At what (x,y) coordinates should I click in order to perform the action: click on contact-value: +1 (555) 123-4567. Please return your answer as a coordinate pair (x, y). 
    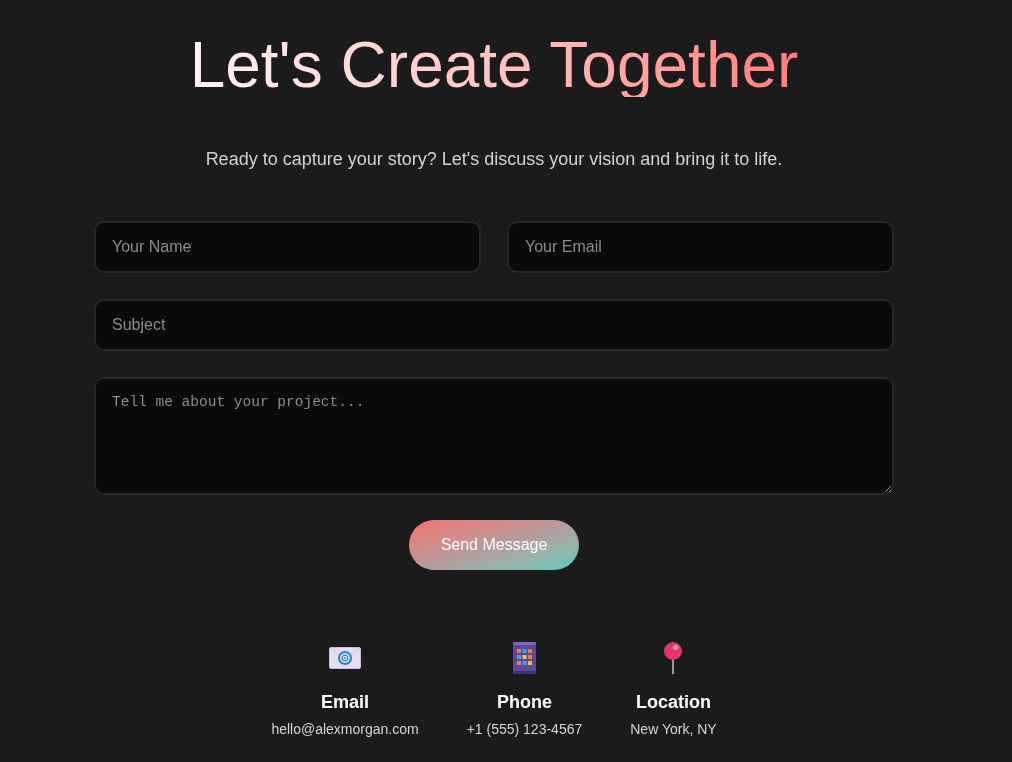
    Looking at the image, I should click on (524, 729).